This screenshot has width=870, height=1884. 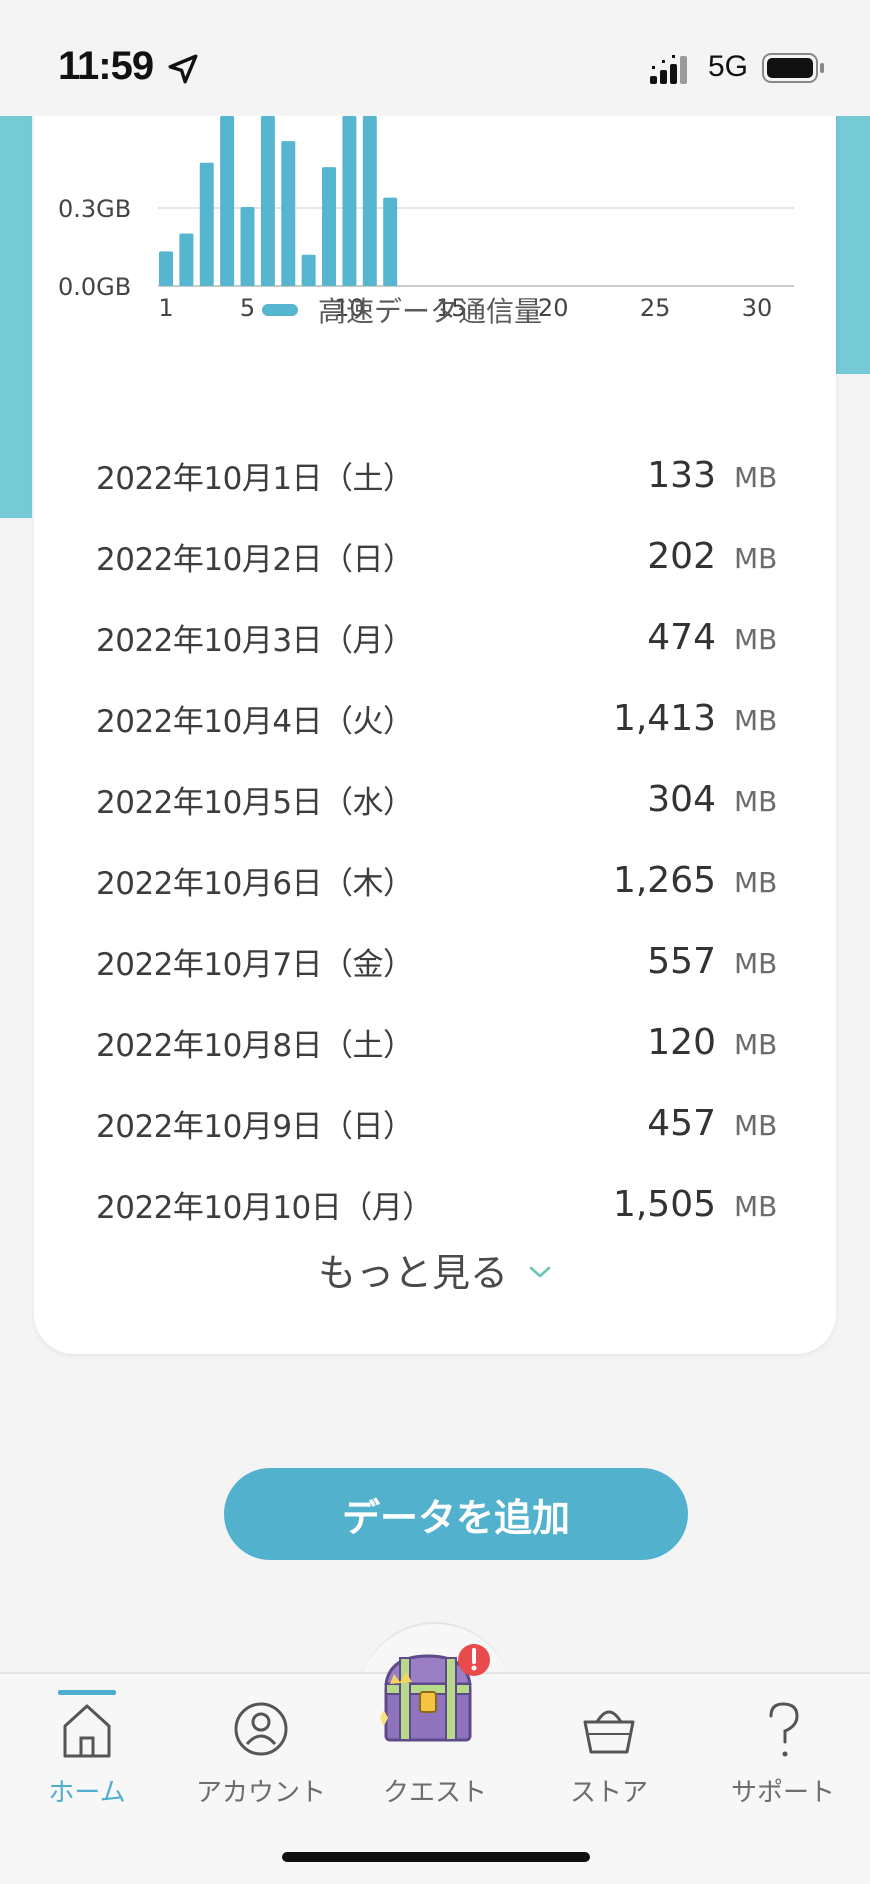 What do you see at coordinates (681, 637) in the screenshot?
I see `usage-value: 474` at bounding box center [681, 637].